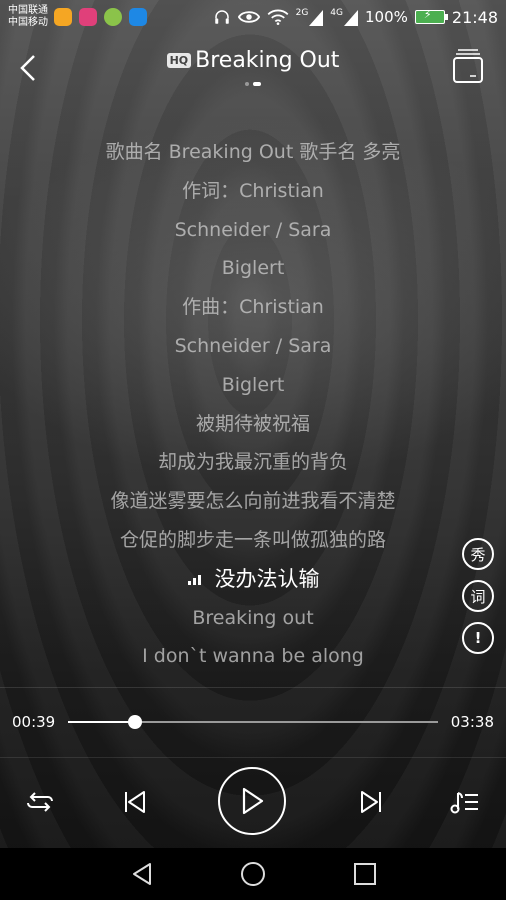 The width and height of the screenshot is (506, 900). I want to click on circle-home-icon, so click(253, 874).